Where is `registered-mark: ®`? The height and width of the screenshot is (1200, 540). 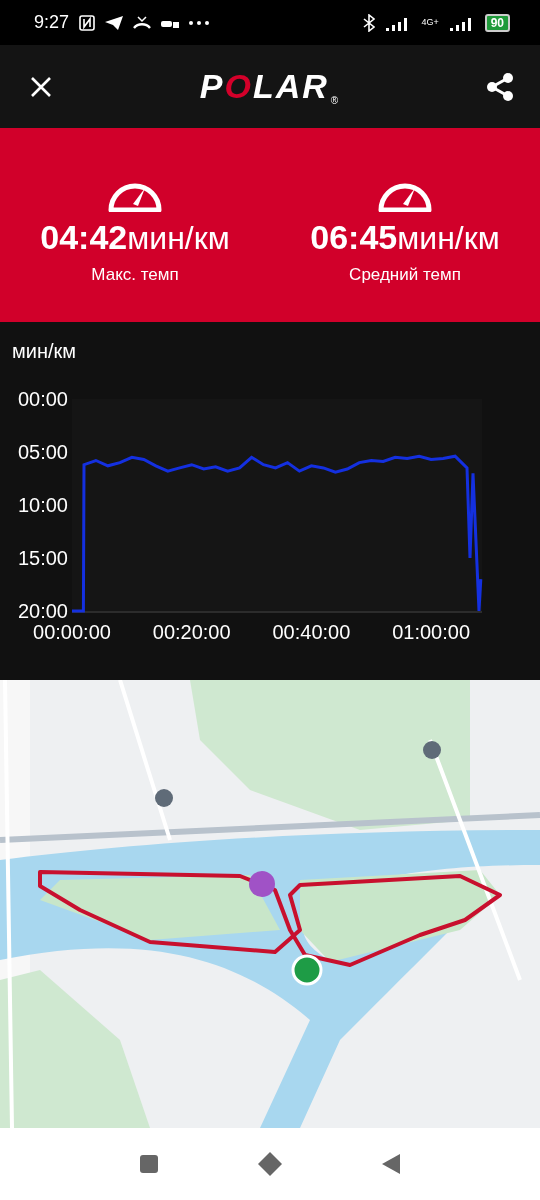
registered-mark: ® is located at coordinates (334, 100).